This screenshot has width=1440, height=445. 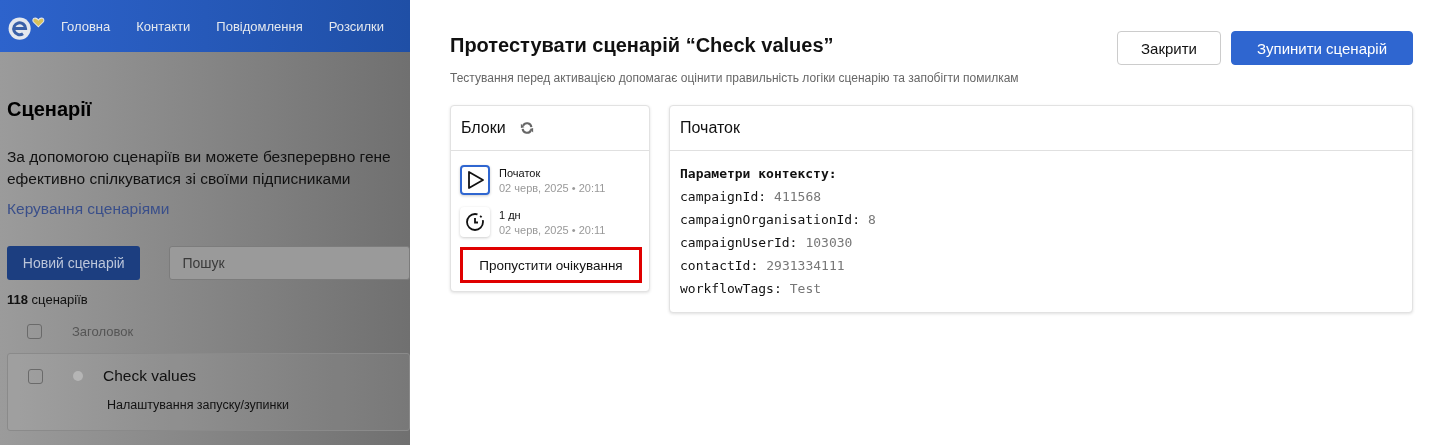 I want to click on nav-link: Головна, so click(x=85, y=26).